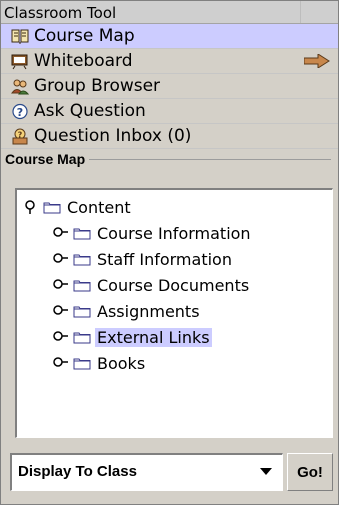 The height and width of the screenshot is (505, 339). Describe the element at coordinates (77, 471) in the screenshot. I see `display-select-value: Display To Class` at that location.